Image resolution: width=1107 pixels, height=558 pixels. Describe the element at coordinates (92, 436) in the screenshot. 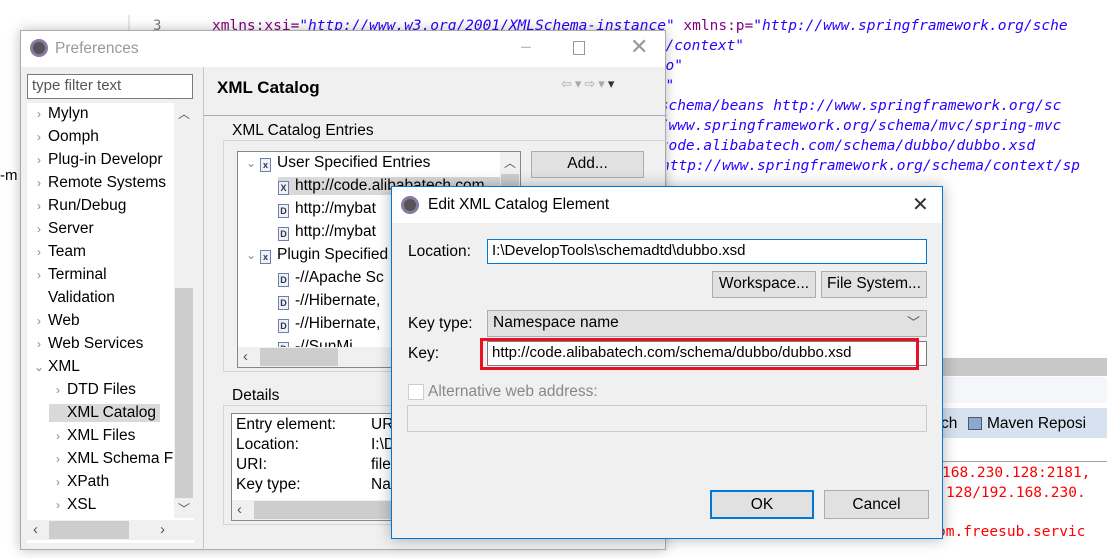

I see `tree-item-xml-files: › XML Files` at that location.